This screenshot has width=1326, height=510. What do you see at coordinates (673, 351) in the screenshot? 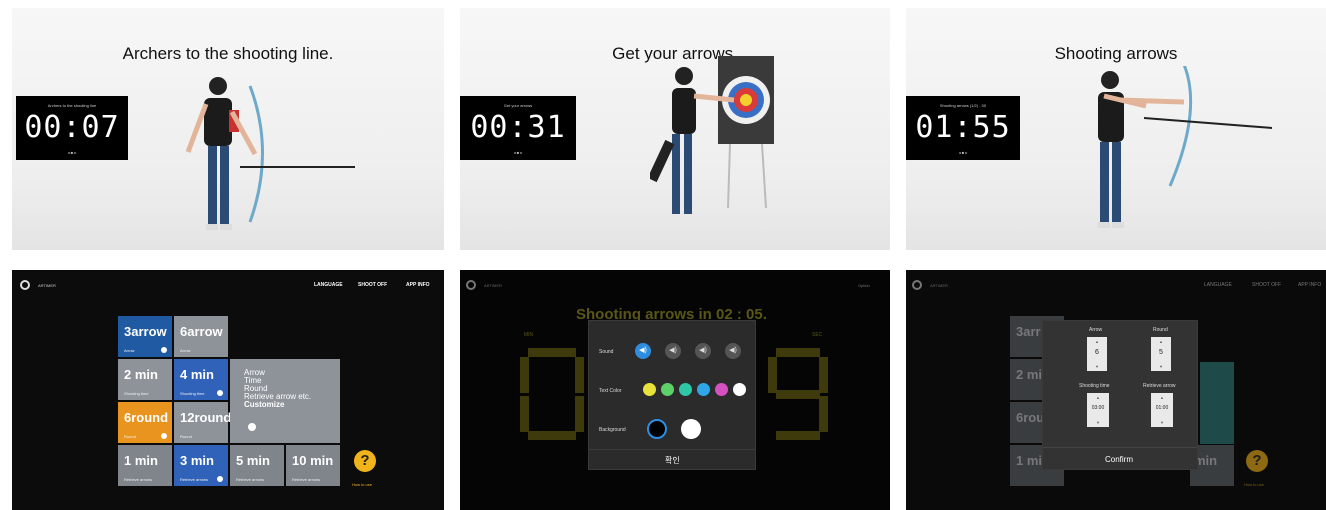
I see `sound-option-2-icon: ◀)` at bounding box center [673, 351].